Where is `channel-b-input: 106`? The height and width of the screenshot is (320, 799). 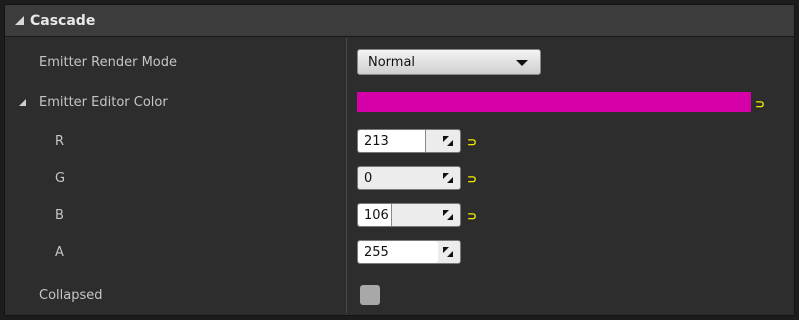
channel-b-input: 106 is located at coordinates (409, 215).